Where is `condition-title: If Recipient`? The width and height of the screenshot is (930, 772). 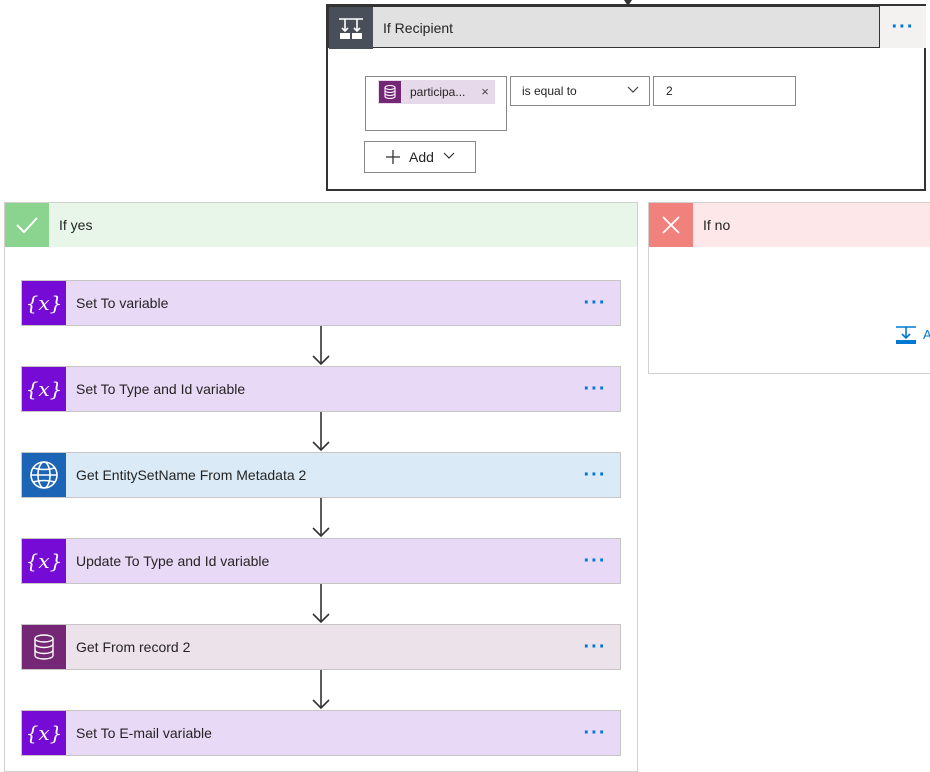 condition-title: If Recipient is located at coordinates (418, 28).